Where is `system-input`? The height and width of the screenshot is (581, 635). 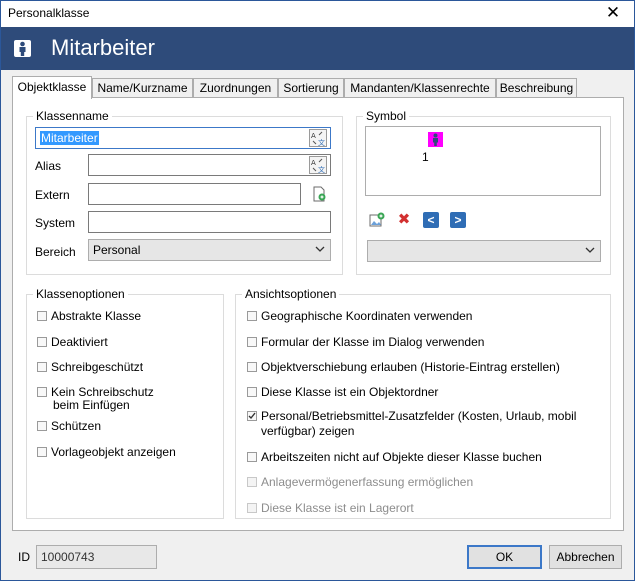 system-input is located at coordinates (209, 222).